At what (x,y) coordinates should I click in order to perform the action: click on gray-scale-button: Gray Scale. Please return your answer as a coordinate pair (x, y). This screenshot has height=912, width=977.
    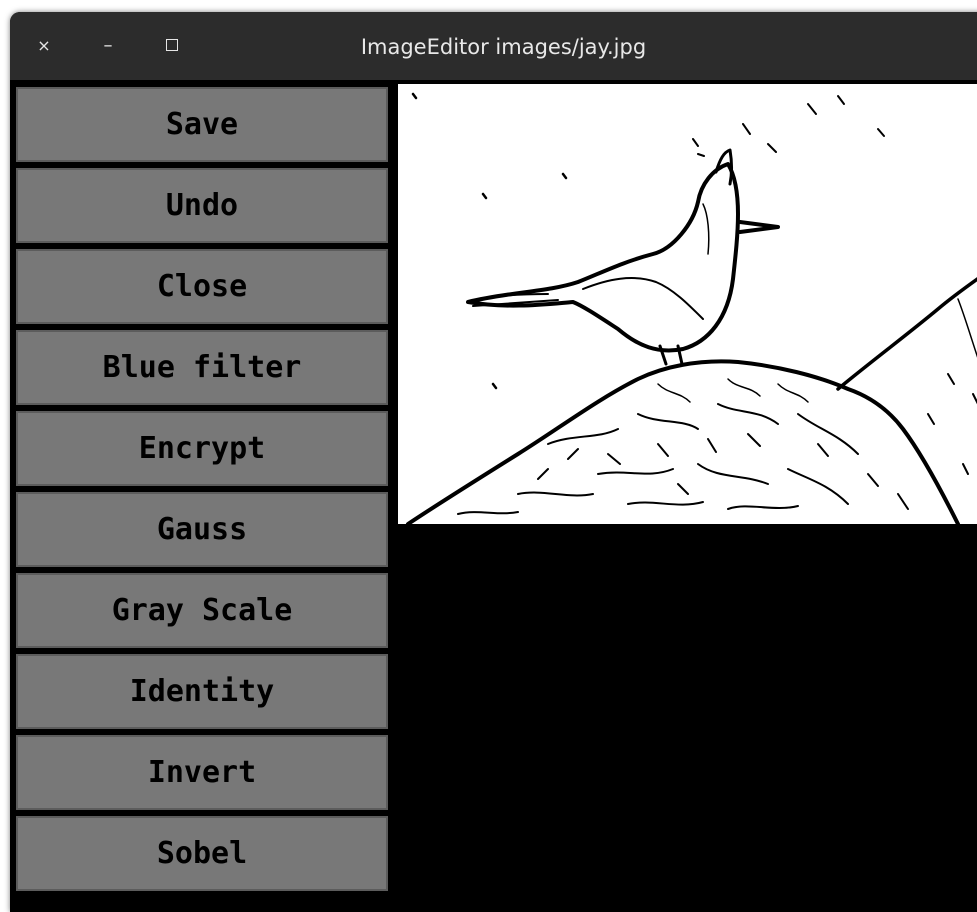
    Looking at the image, I should click on (202, 610).